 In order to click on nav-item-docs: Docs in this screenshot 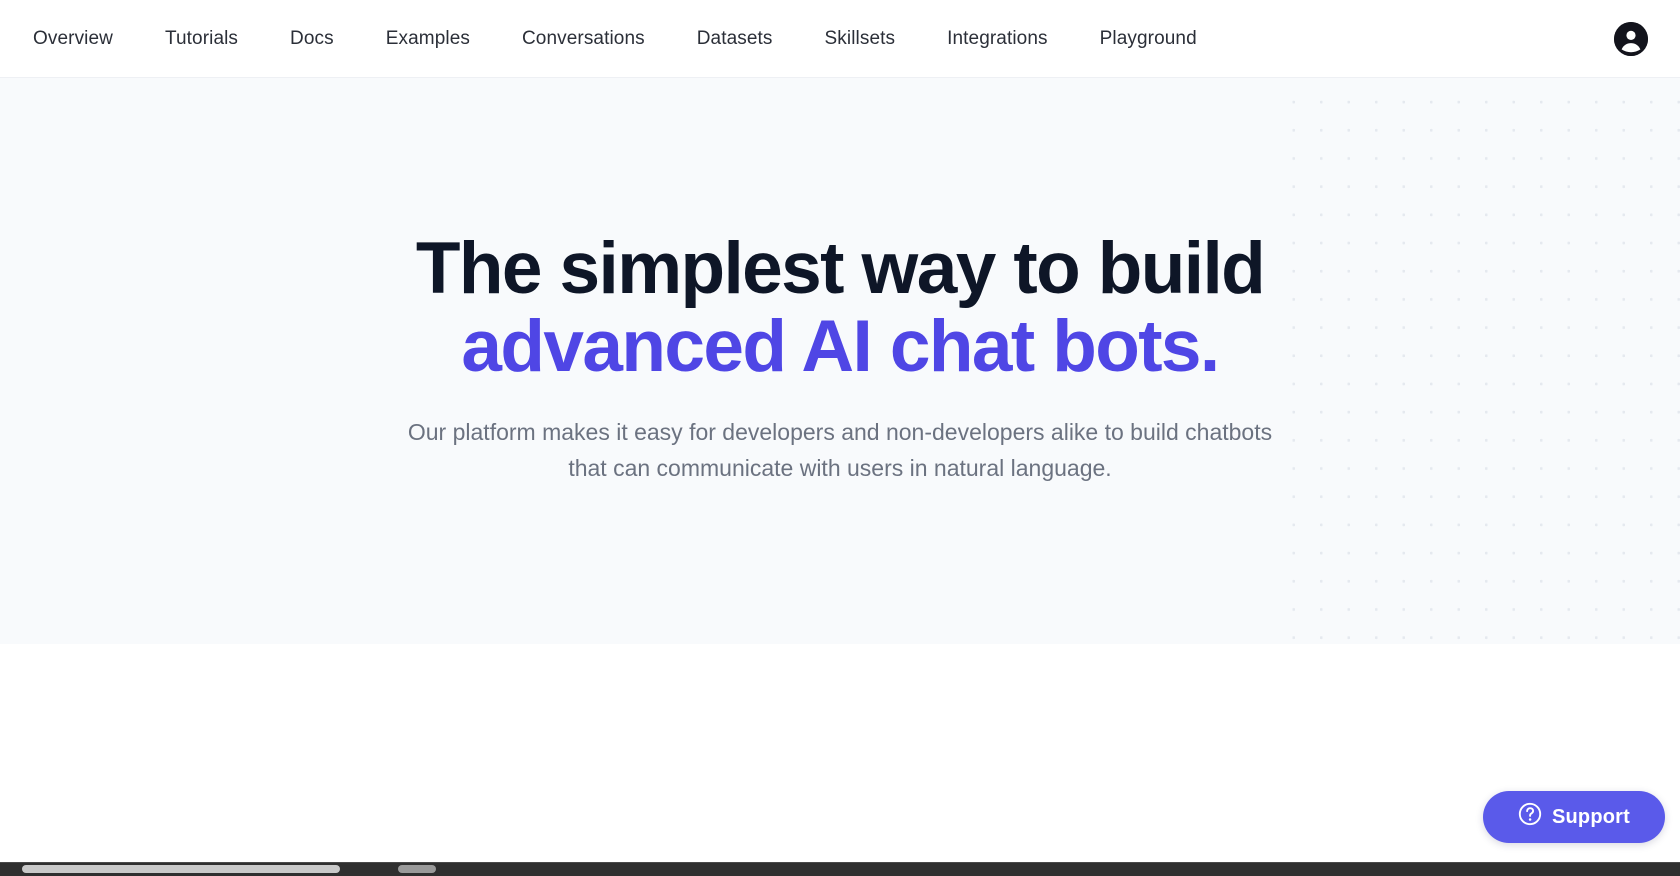, I will do `click(312, 38)`.